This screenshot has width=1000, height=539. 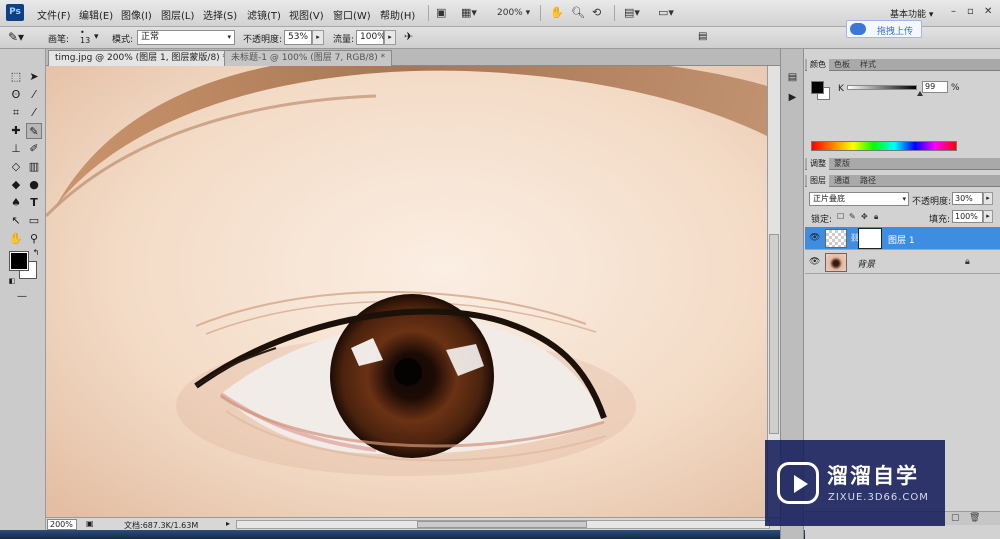 I want to click on brush-label: 画笔:, so click(x=59, y=40).